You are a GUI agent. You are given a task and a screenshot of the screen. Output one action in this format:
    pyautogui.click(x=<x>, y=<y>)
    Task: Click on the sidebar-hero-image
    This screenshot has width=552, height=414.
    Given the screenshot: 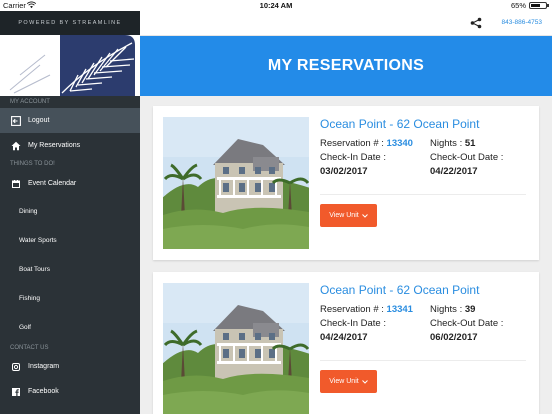 What is the action you would take?
    pyautogui.click(x=70, y=65)
    